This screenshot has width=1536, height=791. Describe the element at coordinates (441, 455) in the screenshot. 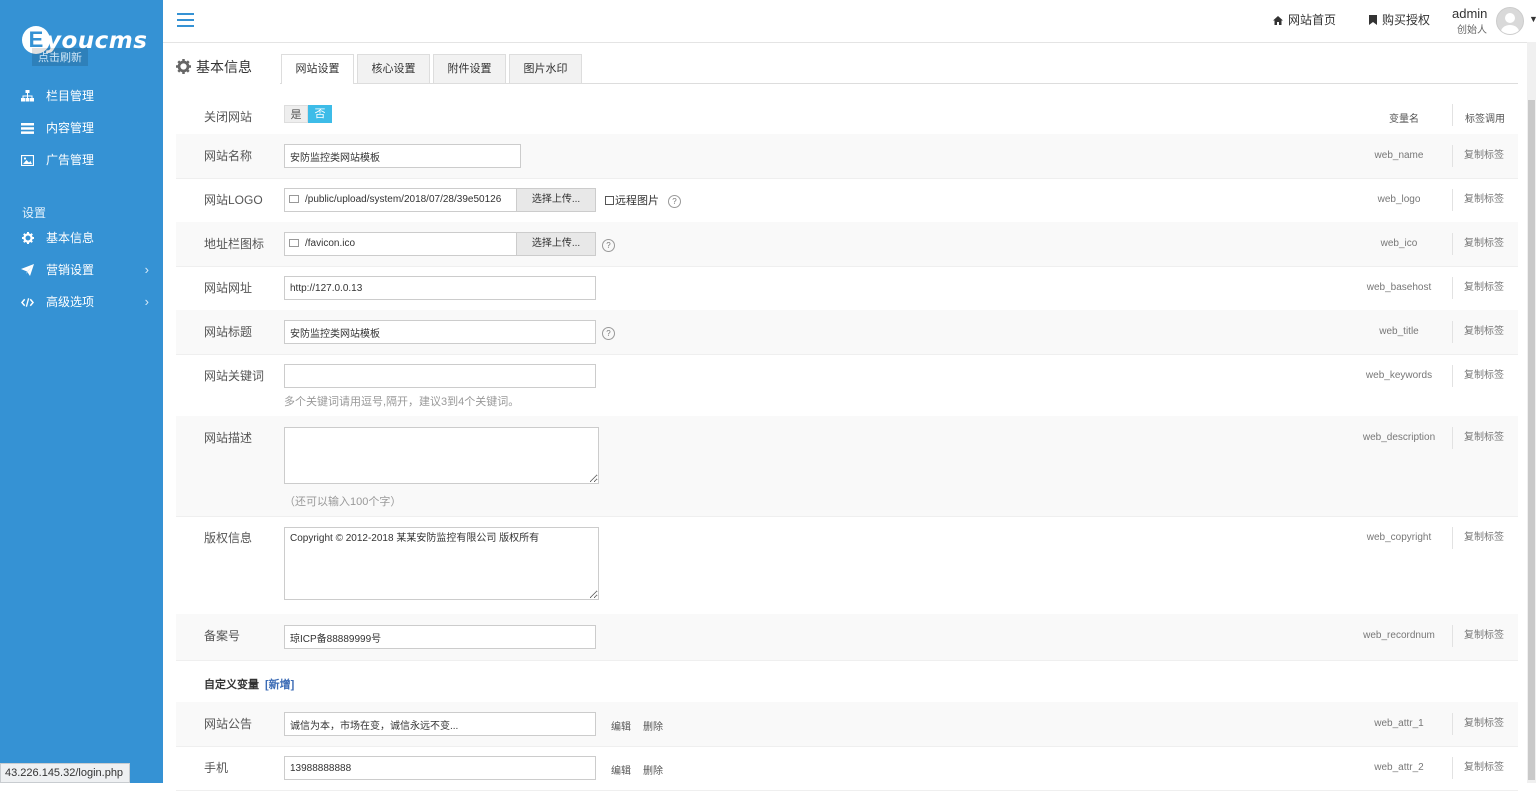

I see `web-description-textarea` at that location.